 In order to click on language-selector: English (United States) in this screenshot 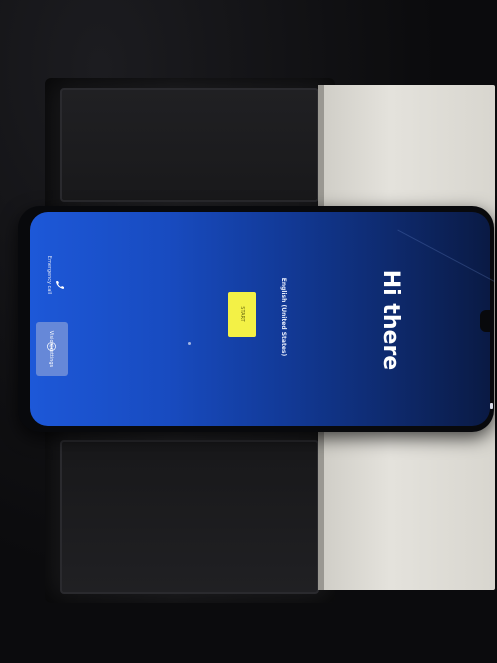, I will do `click(283, 317)`.